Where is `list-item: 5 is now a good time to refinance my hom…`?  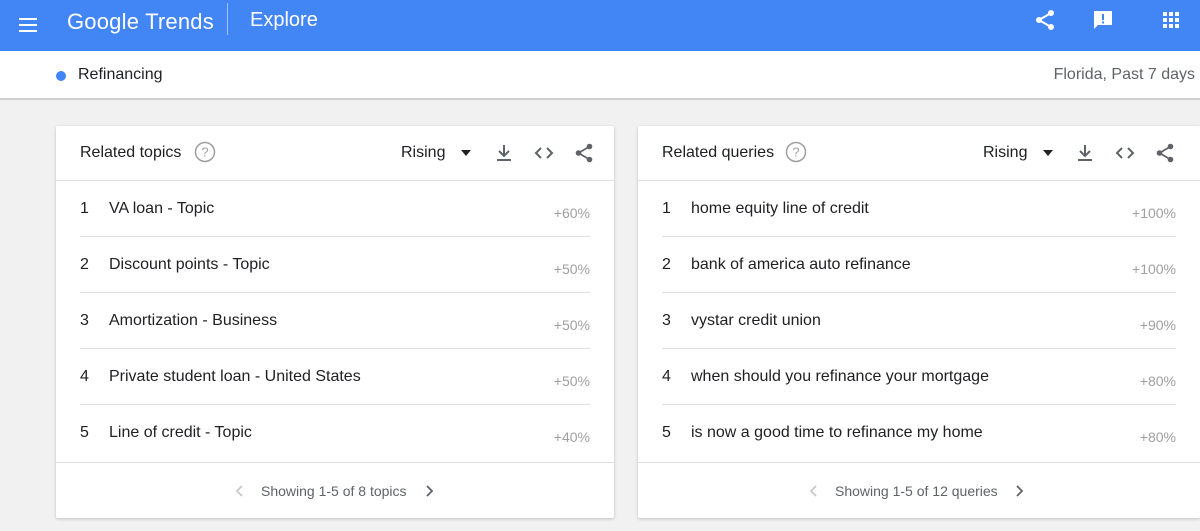
list-item: 5 is now a good time to refinance my hom… is located at coordinates (919, 433).